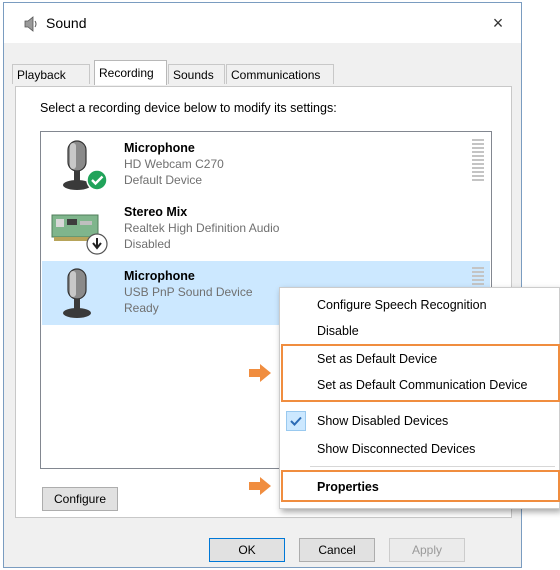 Image resolution: width=560 pixels, height=570 pixels. I want to click on device-status: Disabled, so click(147, 244).